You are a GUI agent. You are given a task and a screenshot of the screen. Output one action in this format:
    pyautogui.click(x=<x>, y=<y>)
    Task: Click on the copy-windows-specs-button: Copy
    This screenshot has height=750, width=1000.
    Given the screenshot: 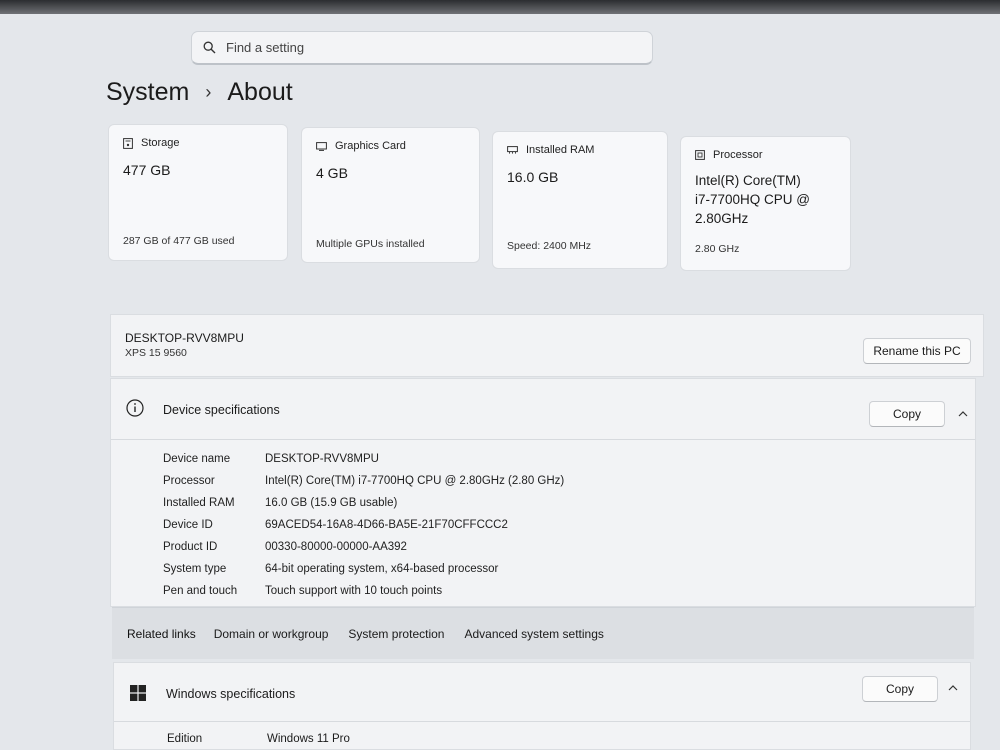 What is the action you would take?
    pyautogui.click(x=900, y=689)
    